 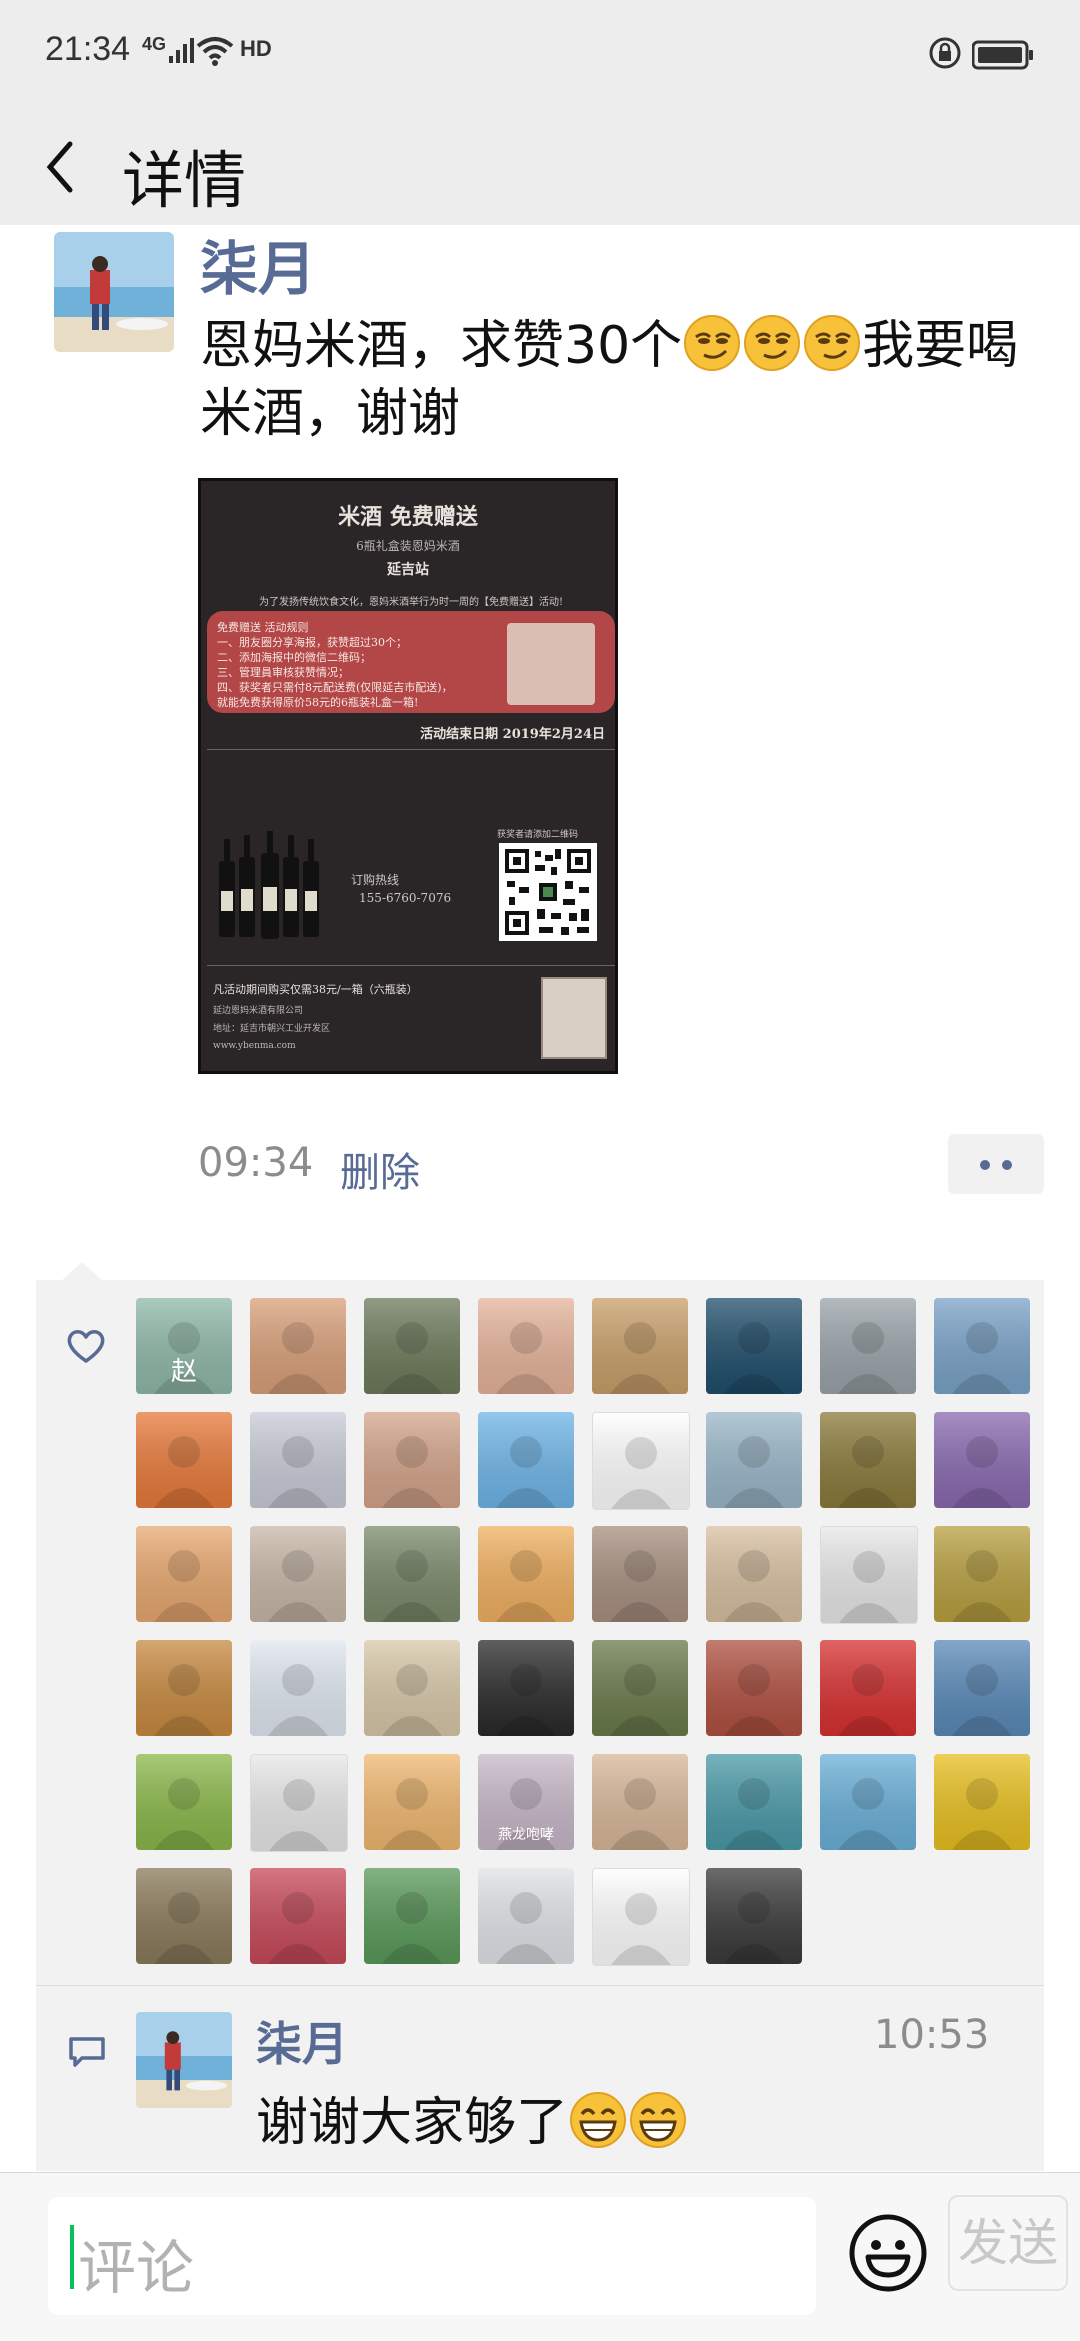 I want to click on grin-emoji-icon, so click(x=658, y=2120).